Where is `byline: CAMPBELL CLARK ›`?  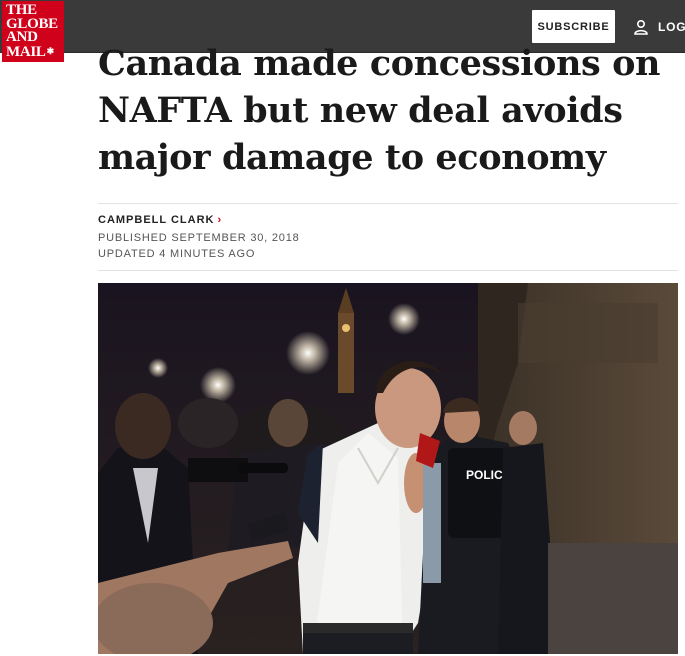 byline: CAMPBELL CLARK › is located at coordinates (160, 220).